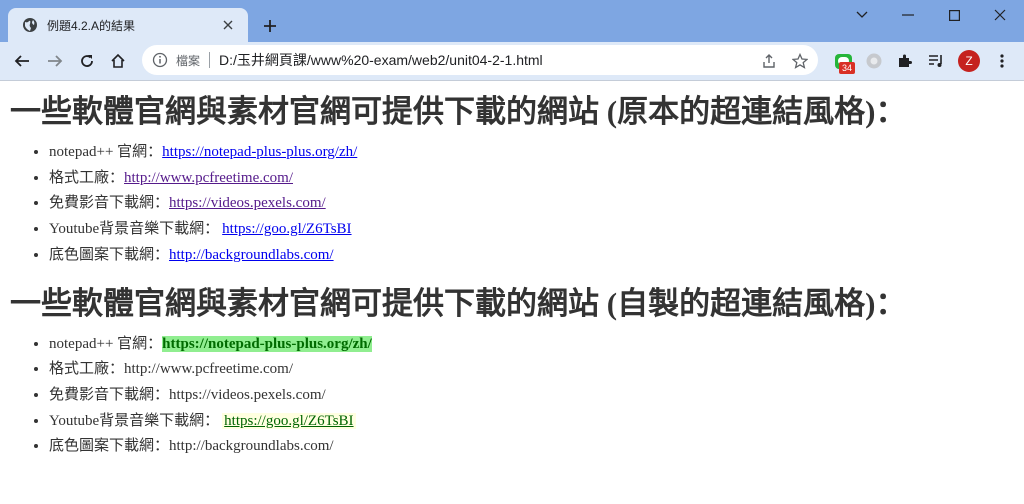 Image resolution: width=1024 pixels, height=504 pixels. What do you see at coordinates (847, 68) in the screenshot?
I see `extension-badge: 34` at bounding box center [847, 68].